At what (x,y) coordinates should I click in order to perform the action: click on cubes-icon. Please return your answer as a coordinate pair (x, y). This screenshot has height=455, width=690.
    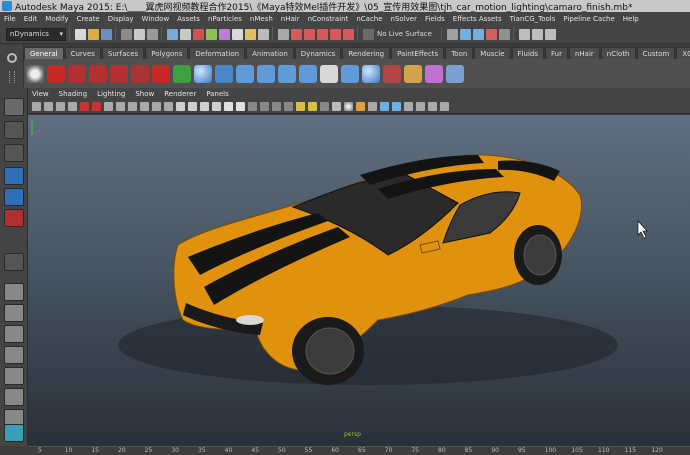
    Looking at the image, I should click on (245, 73).